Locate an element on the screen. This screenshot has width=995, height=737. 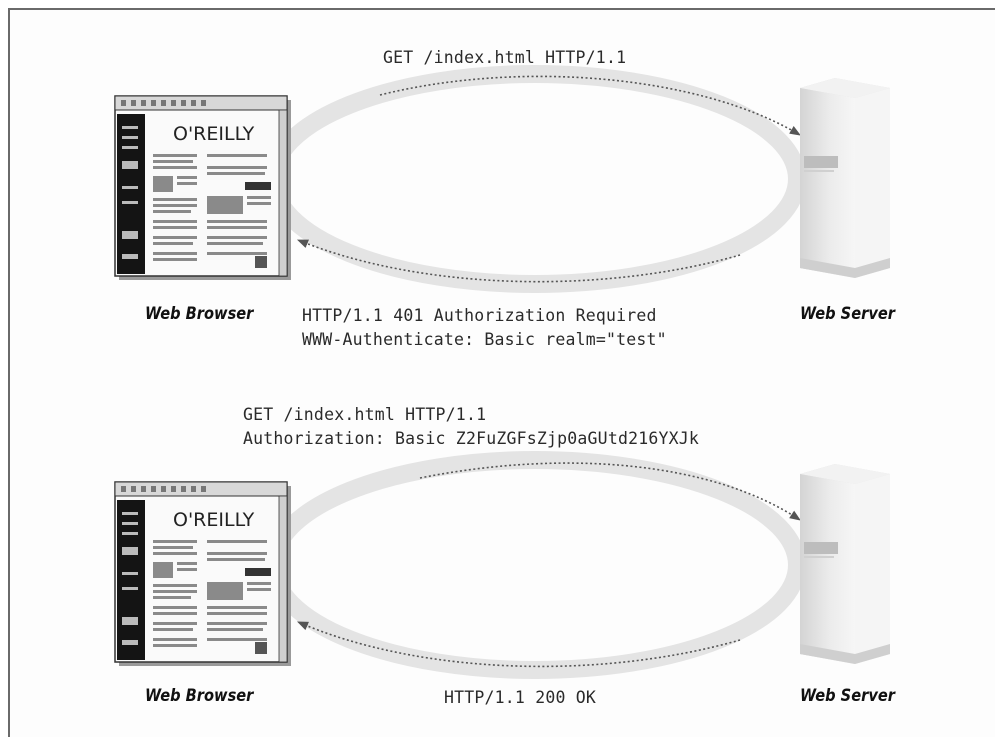
exchange-2-client-label: Web Browser is located at coordinates (199, 696).